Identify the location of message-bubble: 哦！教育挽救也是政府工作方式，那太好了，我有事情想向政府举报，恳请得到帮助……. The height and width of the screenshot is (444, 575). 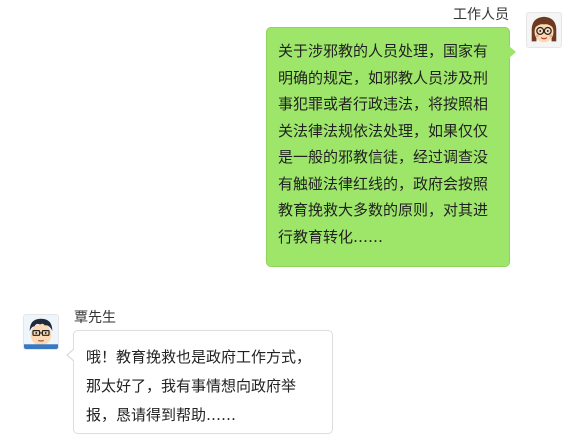
(199, 382).